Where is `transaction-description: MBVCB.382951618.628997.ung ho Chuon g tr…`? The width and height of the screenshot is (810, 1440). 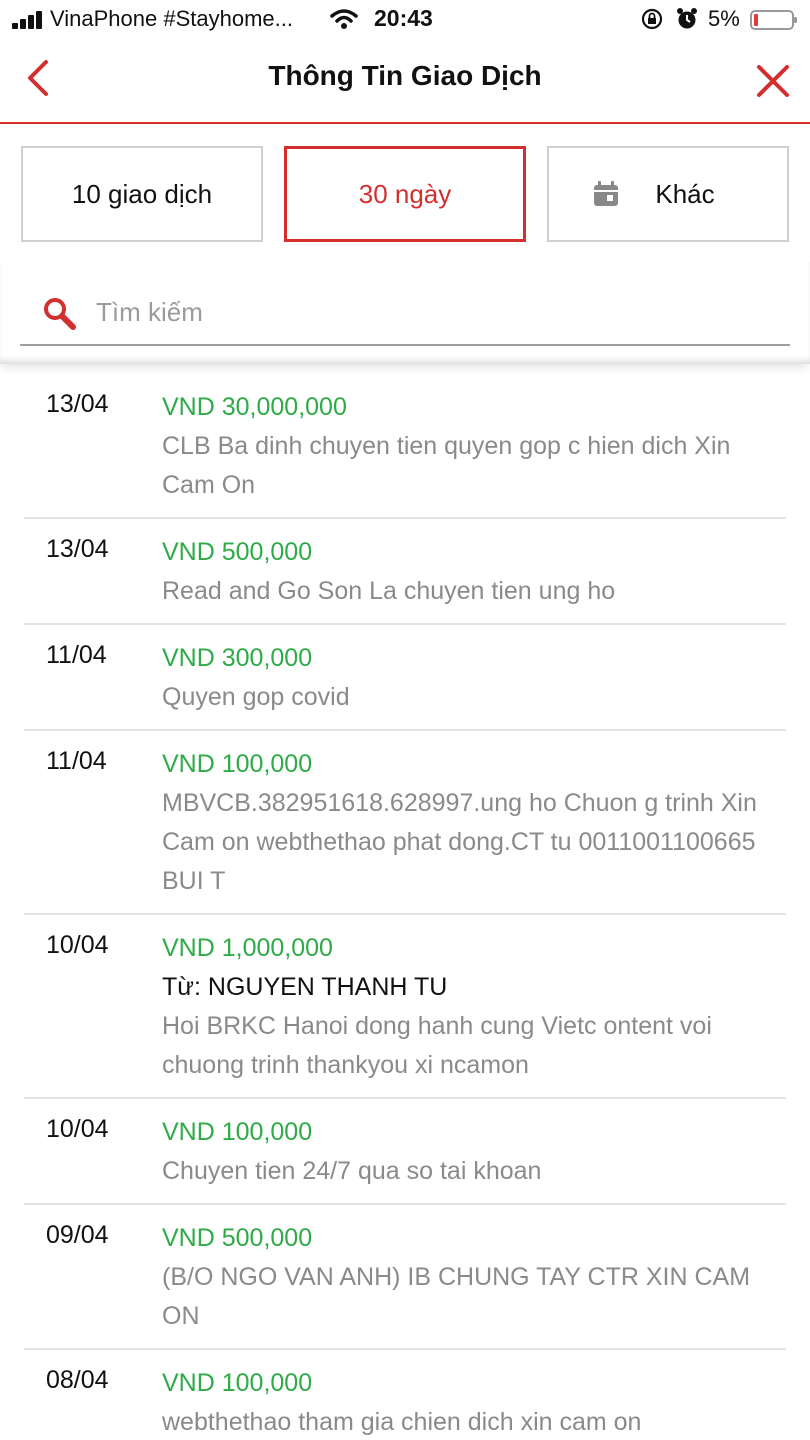
transaction-description: MBVCB.382951618.628997.ung ho Chuon g tr… is located at coordinates (459, 842).